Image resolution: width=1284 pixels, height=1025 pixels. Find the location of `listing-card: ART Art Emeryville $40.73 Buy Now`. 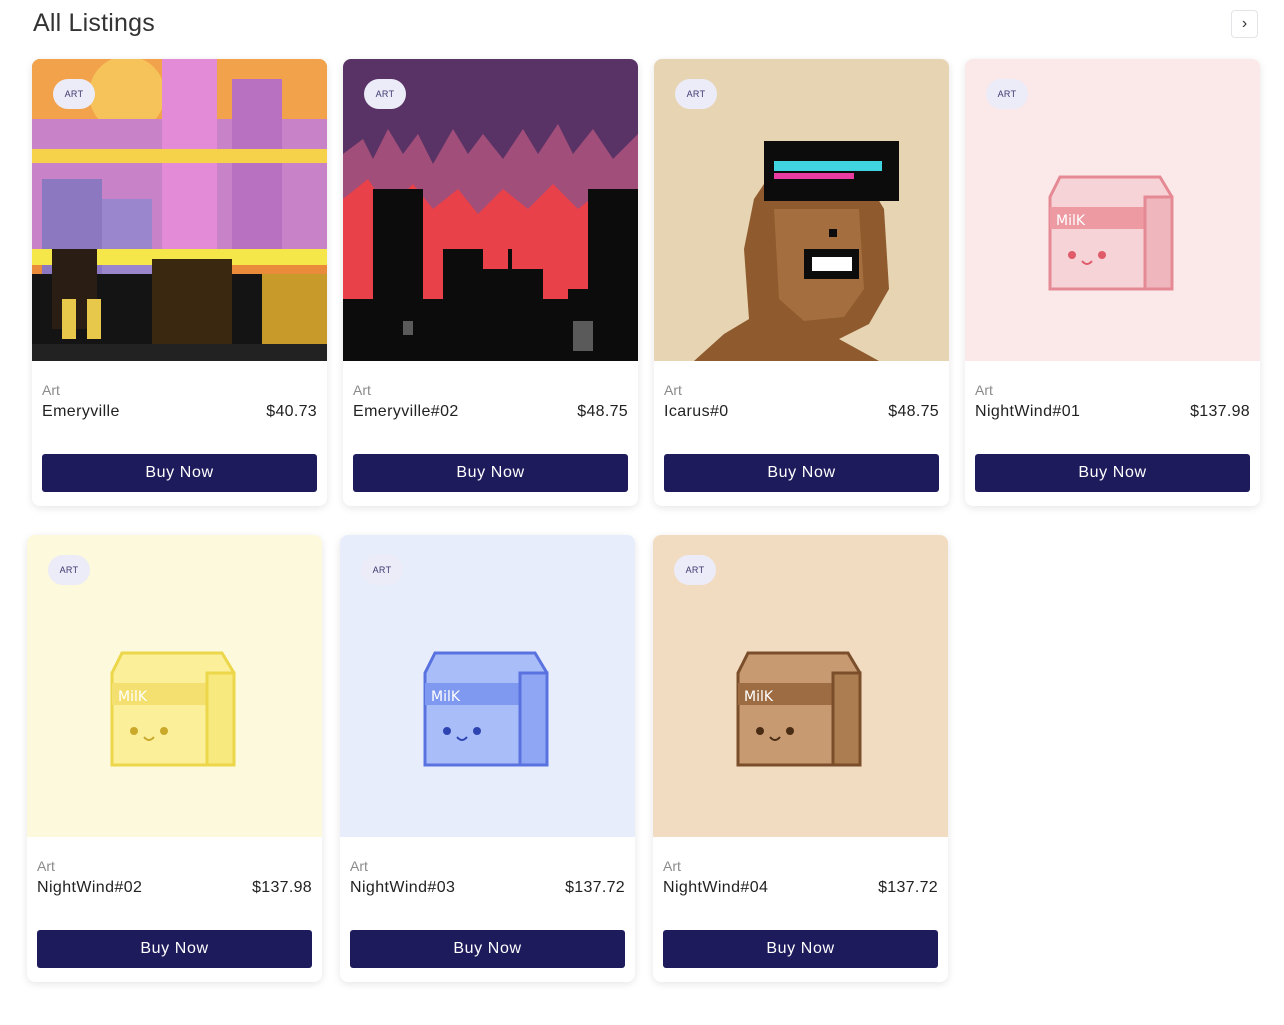

listing-card: ART Art Emeryville $40.73 Buy Now is located at coordinates (179, 282).